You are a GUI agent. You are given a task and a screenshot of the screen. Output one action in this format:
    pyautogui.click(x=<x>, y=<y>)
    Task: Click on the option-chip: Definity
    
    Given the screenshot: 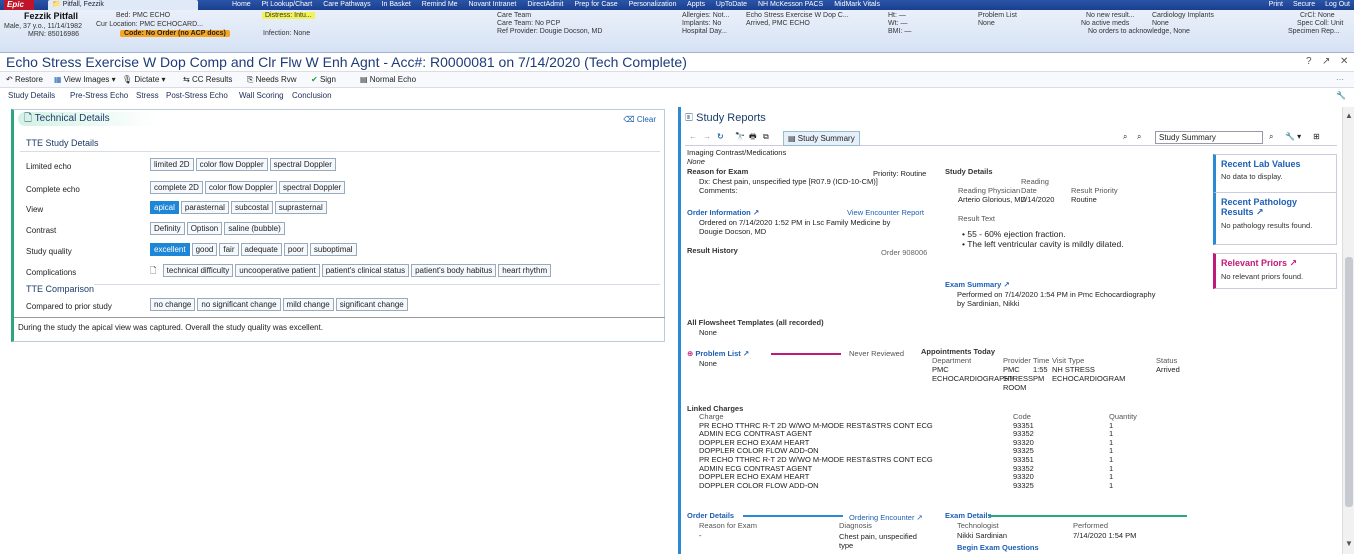 What is the action you would take?
    pyautogui.click(x=167, y=228)
    